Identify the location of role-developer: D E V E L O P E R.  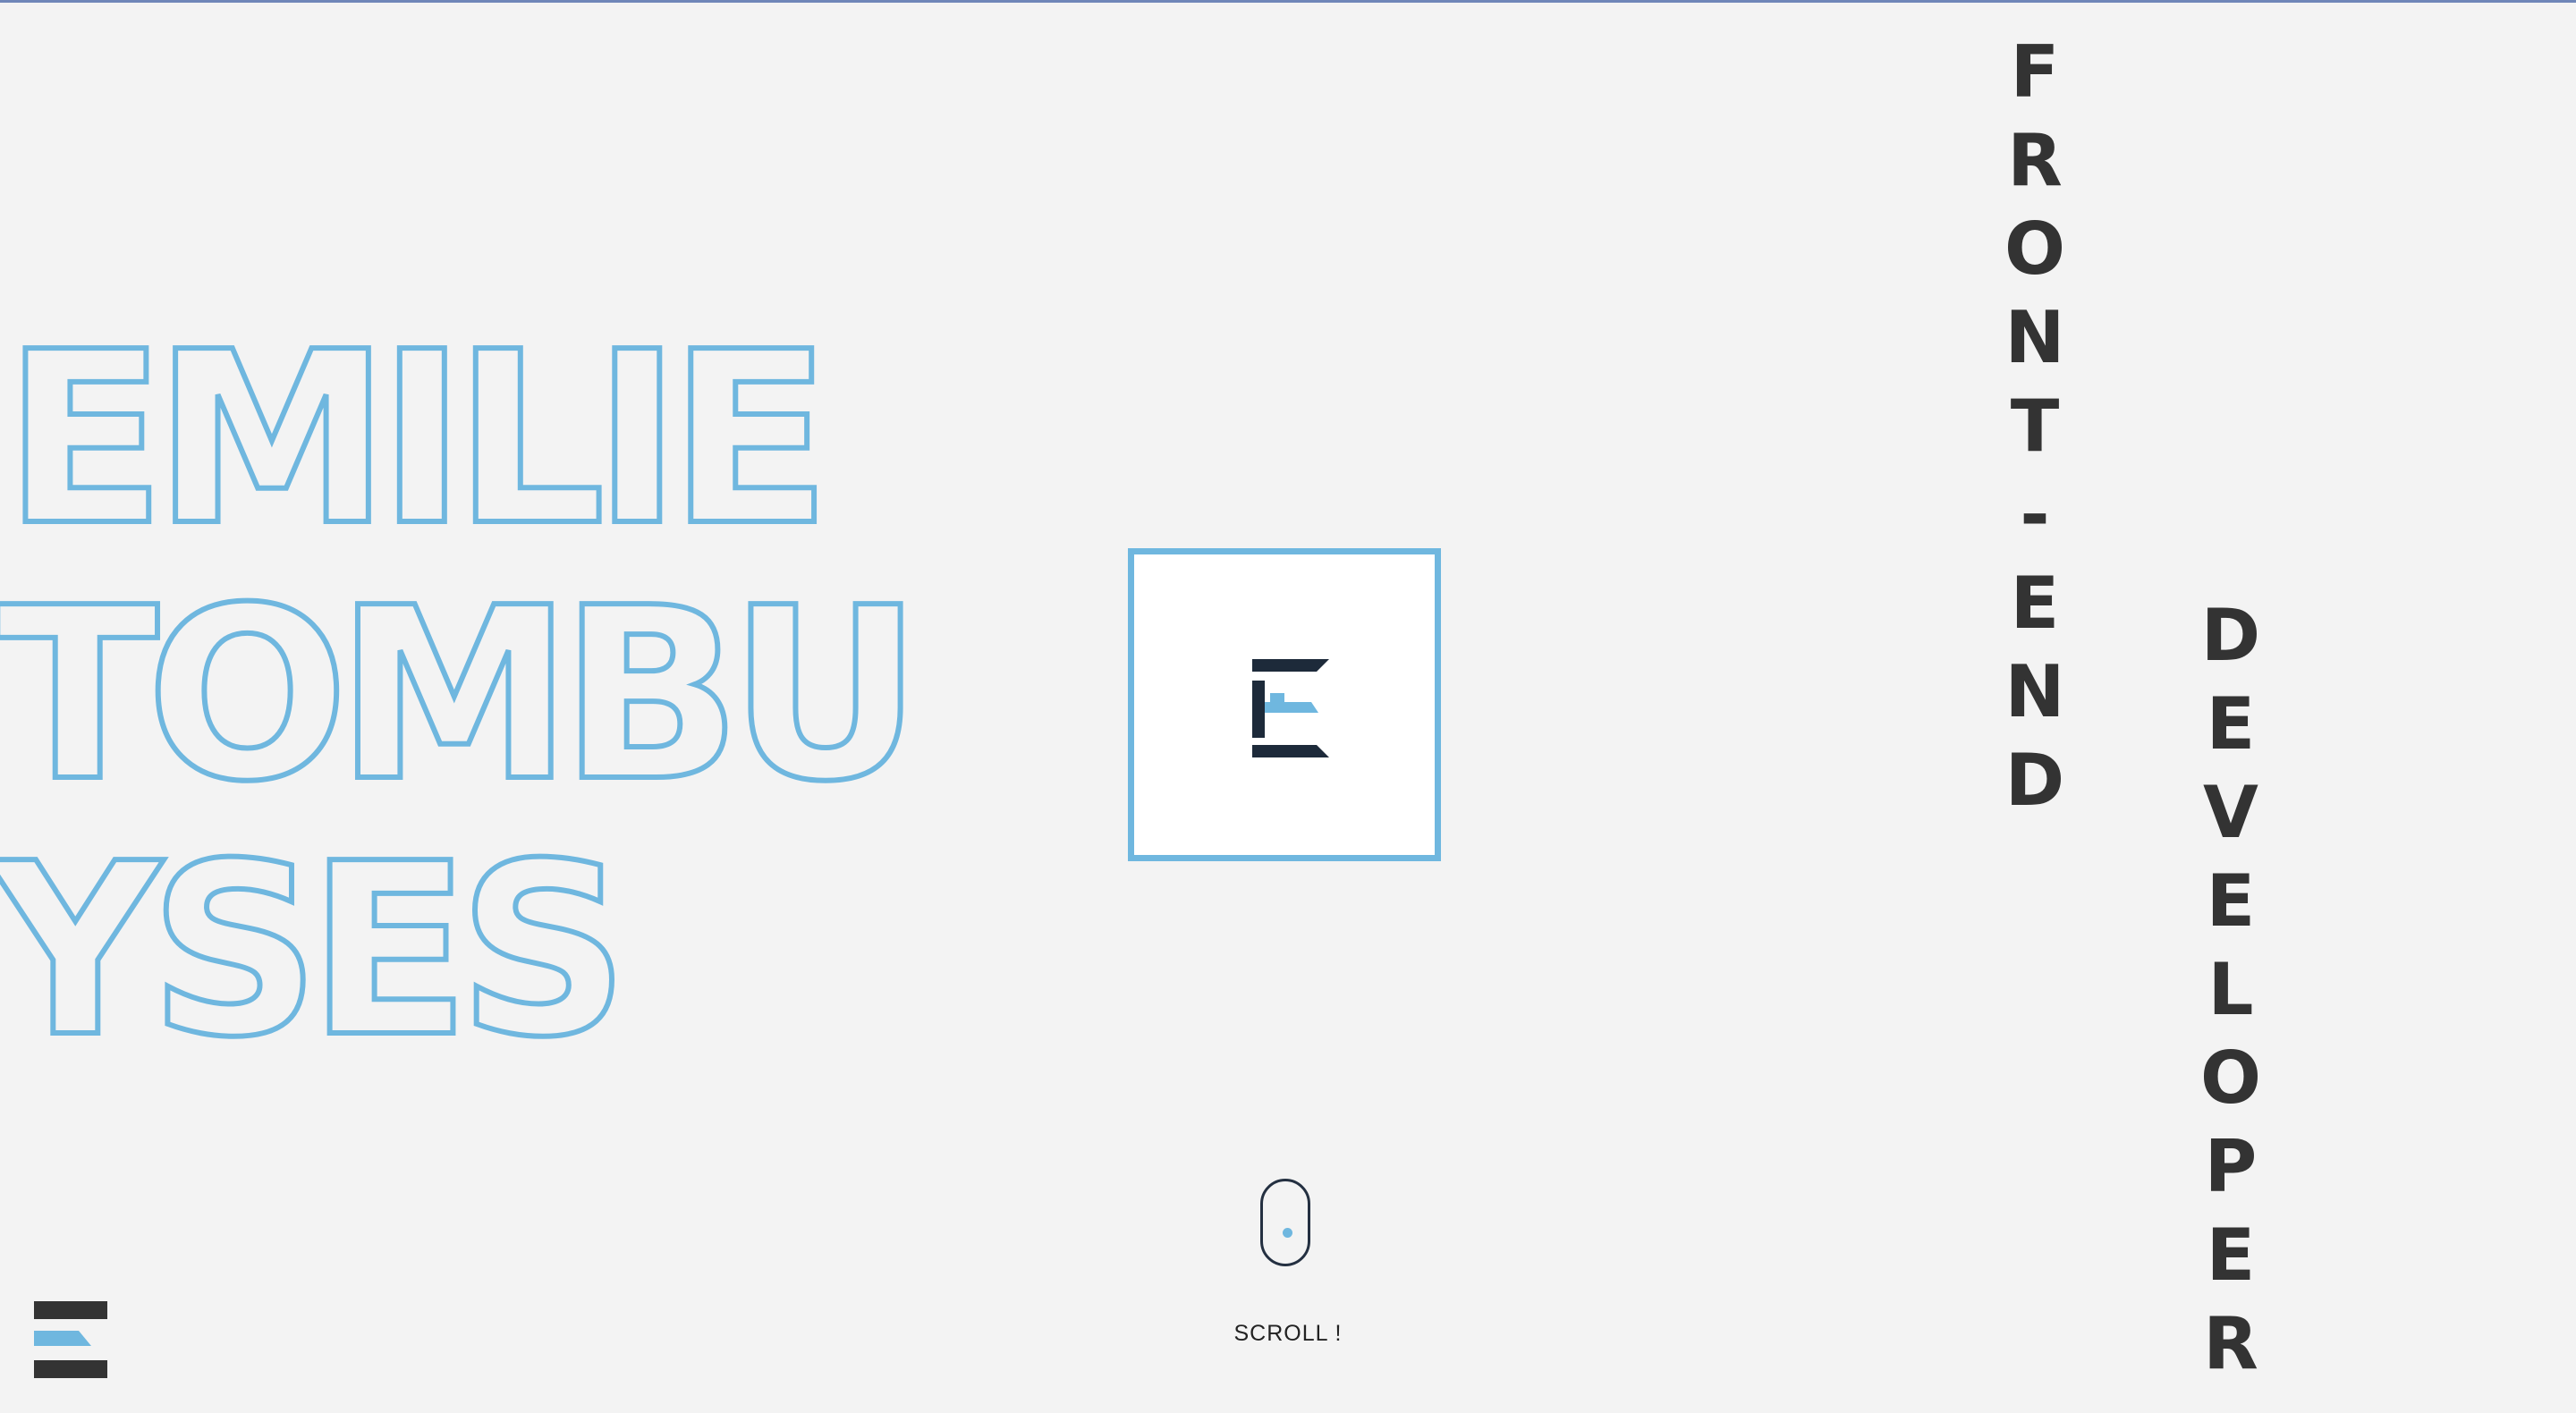
(2231, 989).